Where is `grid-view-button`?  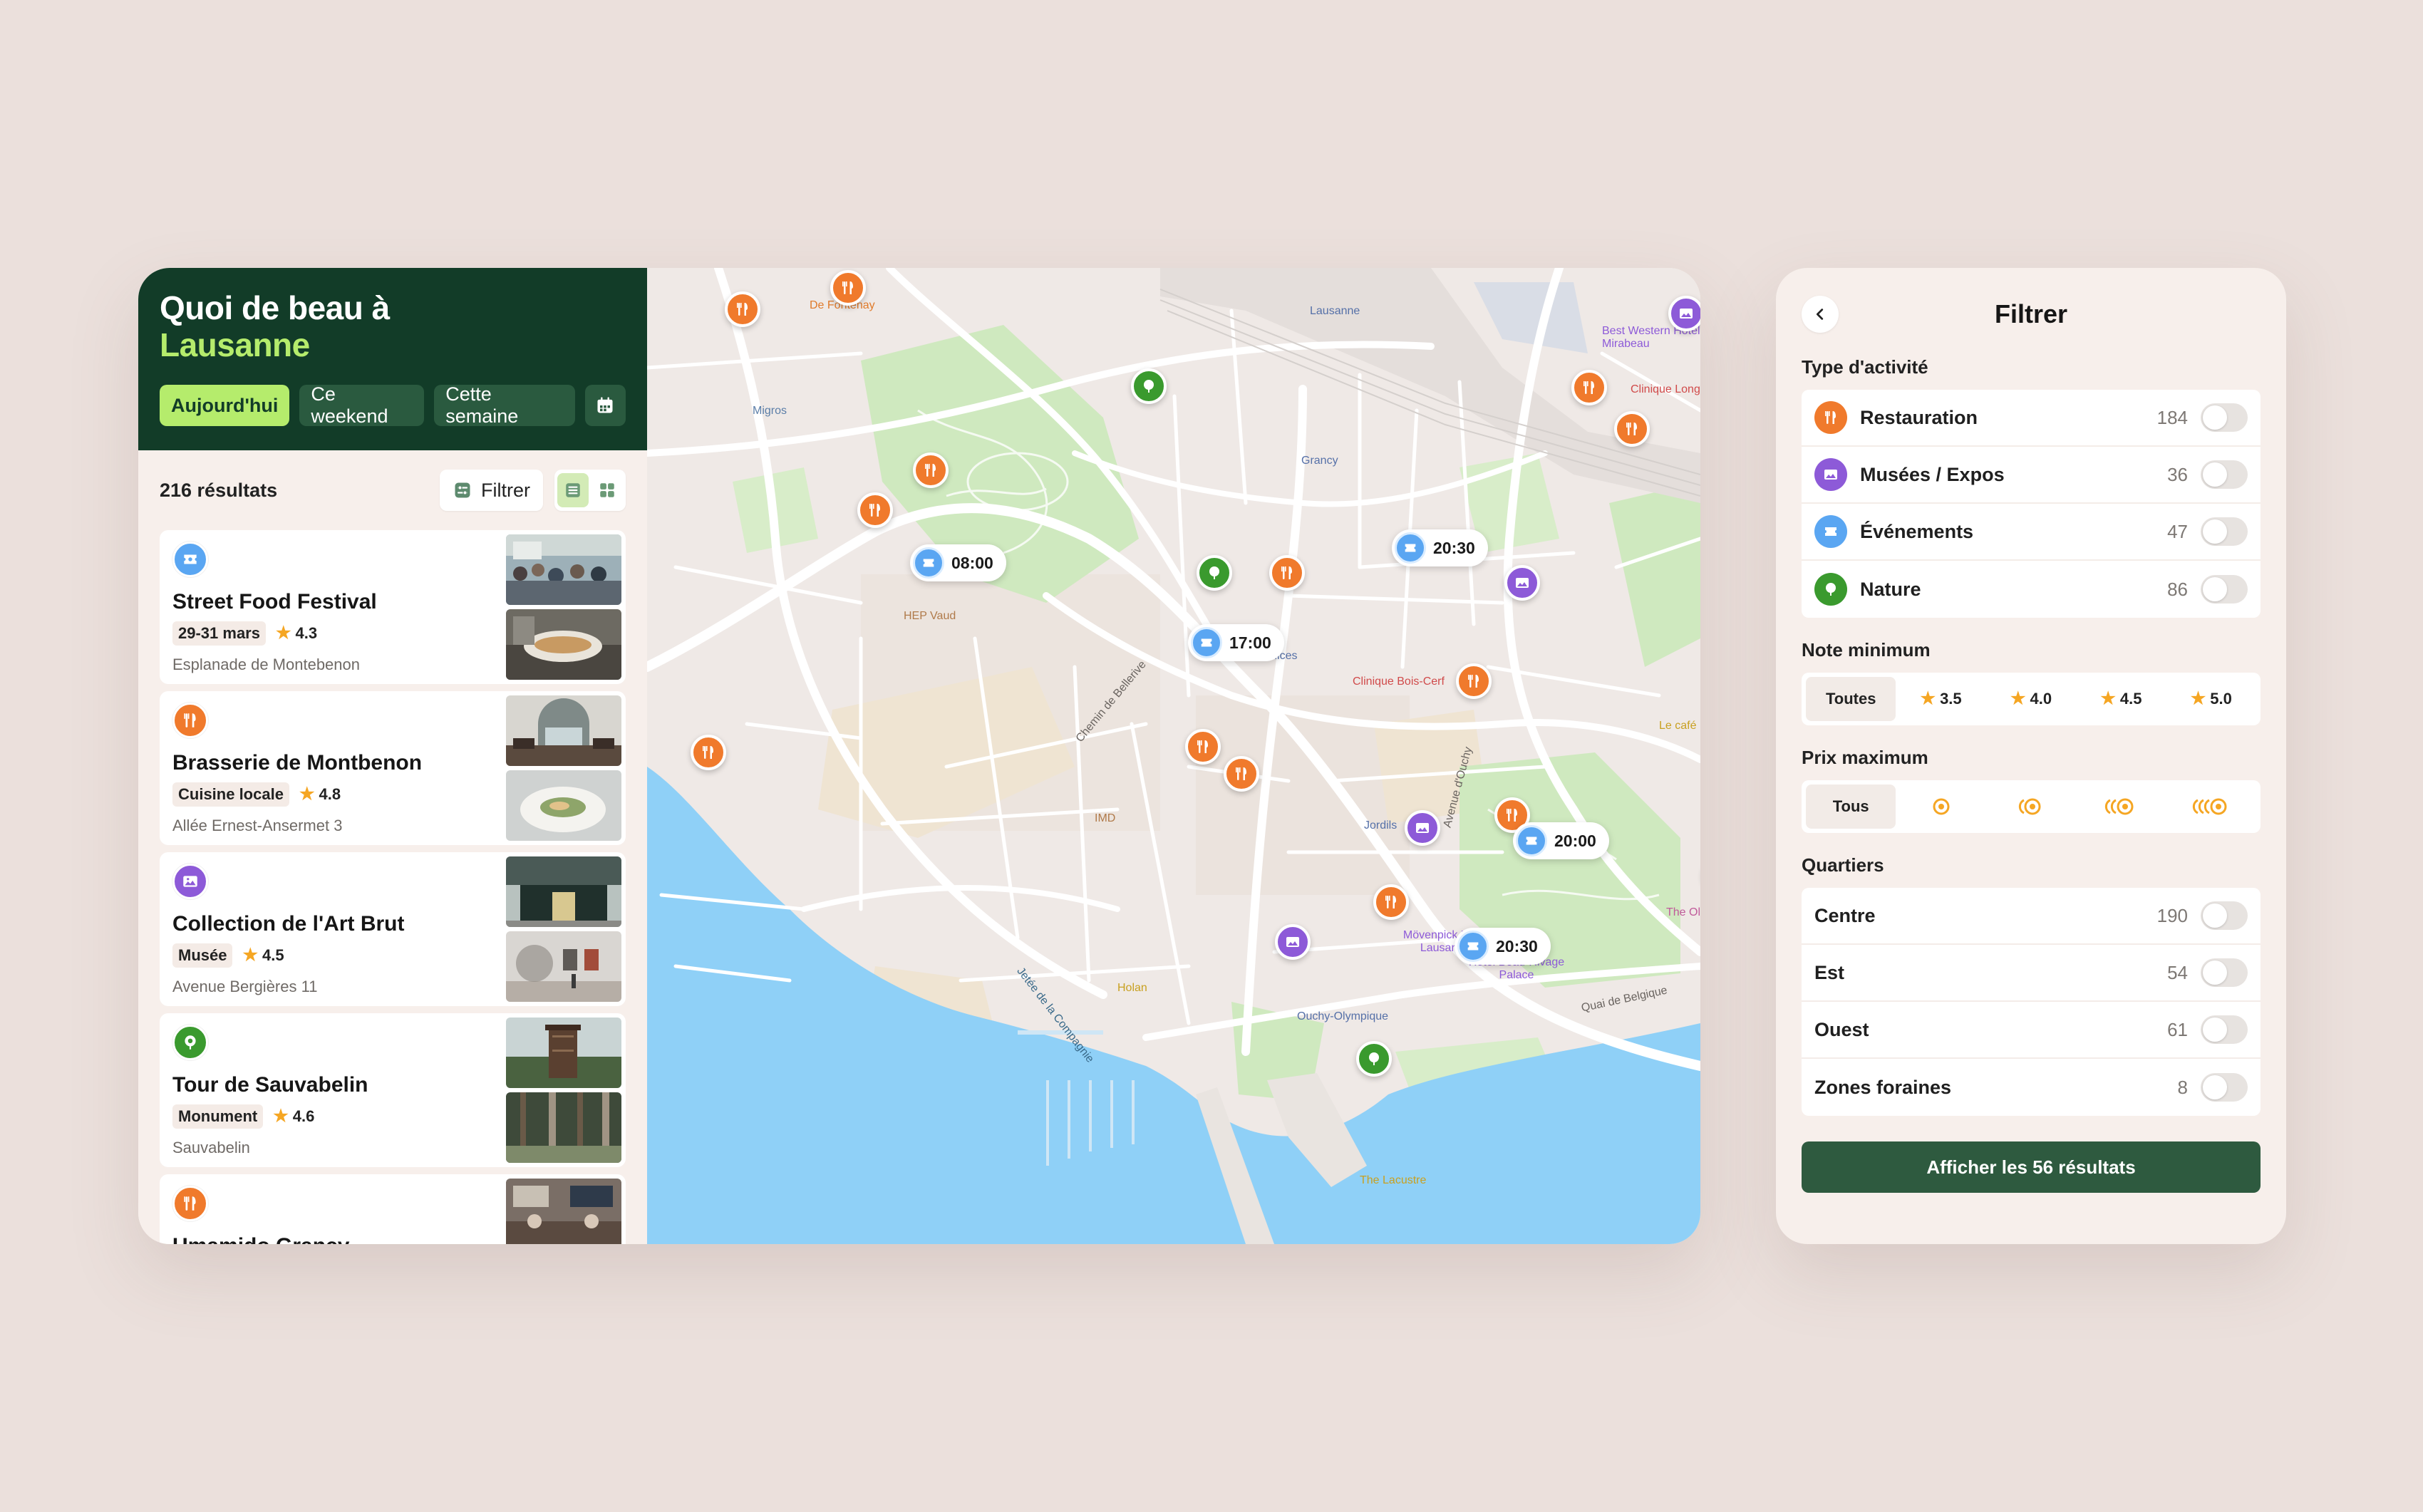
grid-view-button is located at coordinates (607, 490).